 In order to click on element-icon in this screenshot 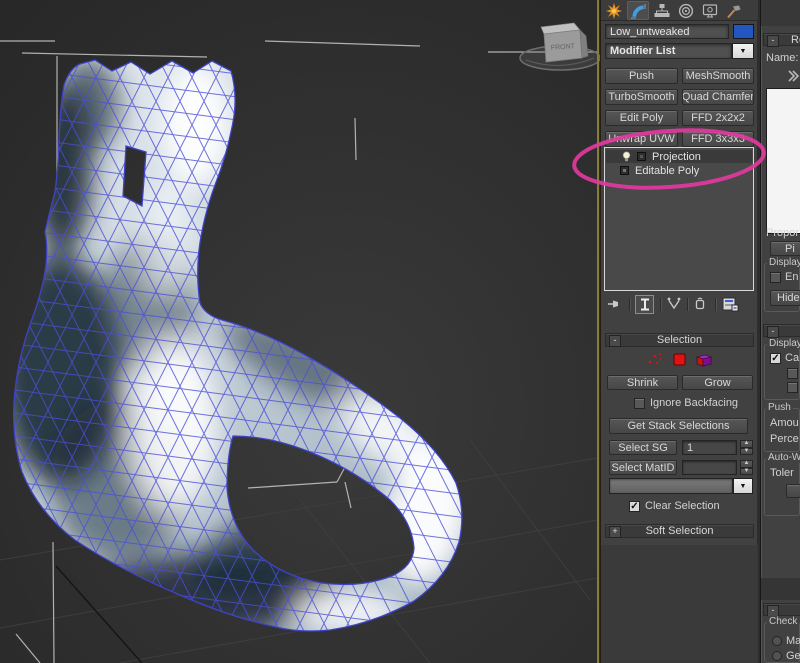, I will do `click(704, 359)`.